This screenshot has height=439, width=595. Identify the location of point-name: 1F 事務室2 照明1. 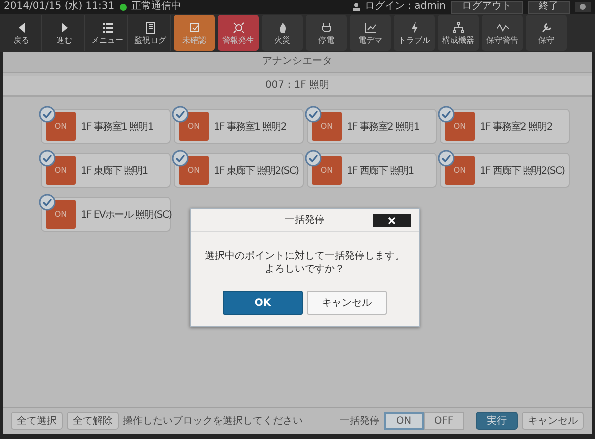
(383, 127).